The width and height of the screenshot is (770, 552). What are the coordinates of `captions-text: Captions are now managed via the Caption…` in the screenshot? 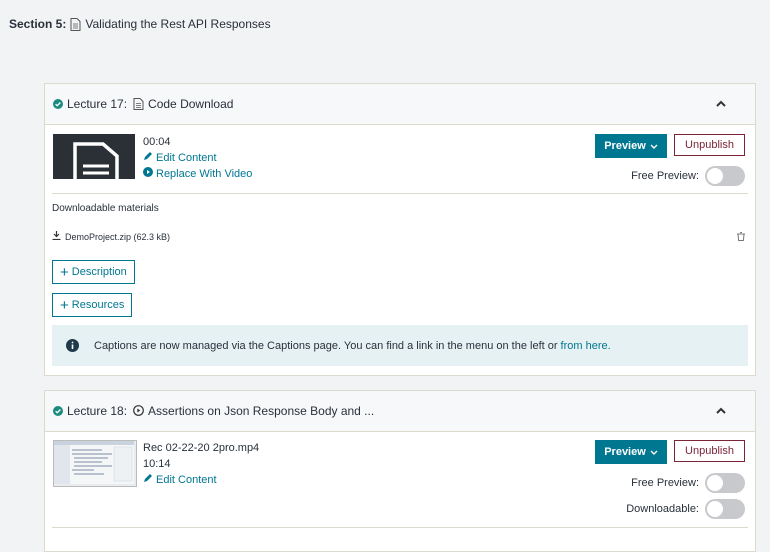 It's located at (326, 345).